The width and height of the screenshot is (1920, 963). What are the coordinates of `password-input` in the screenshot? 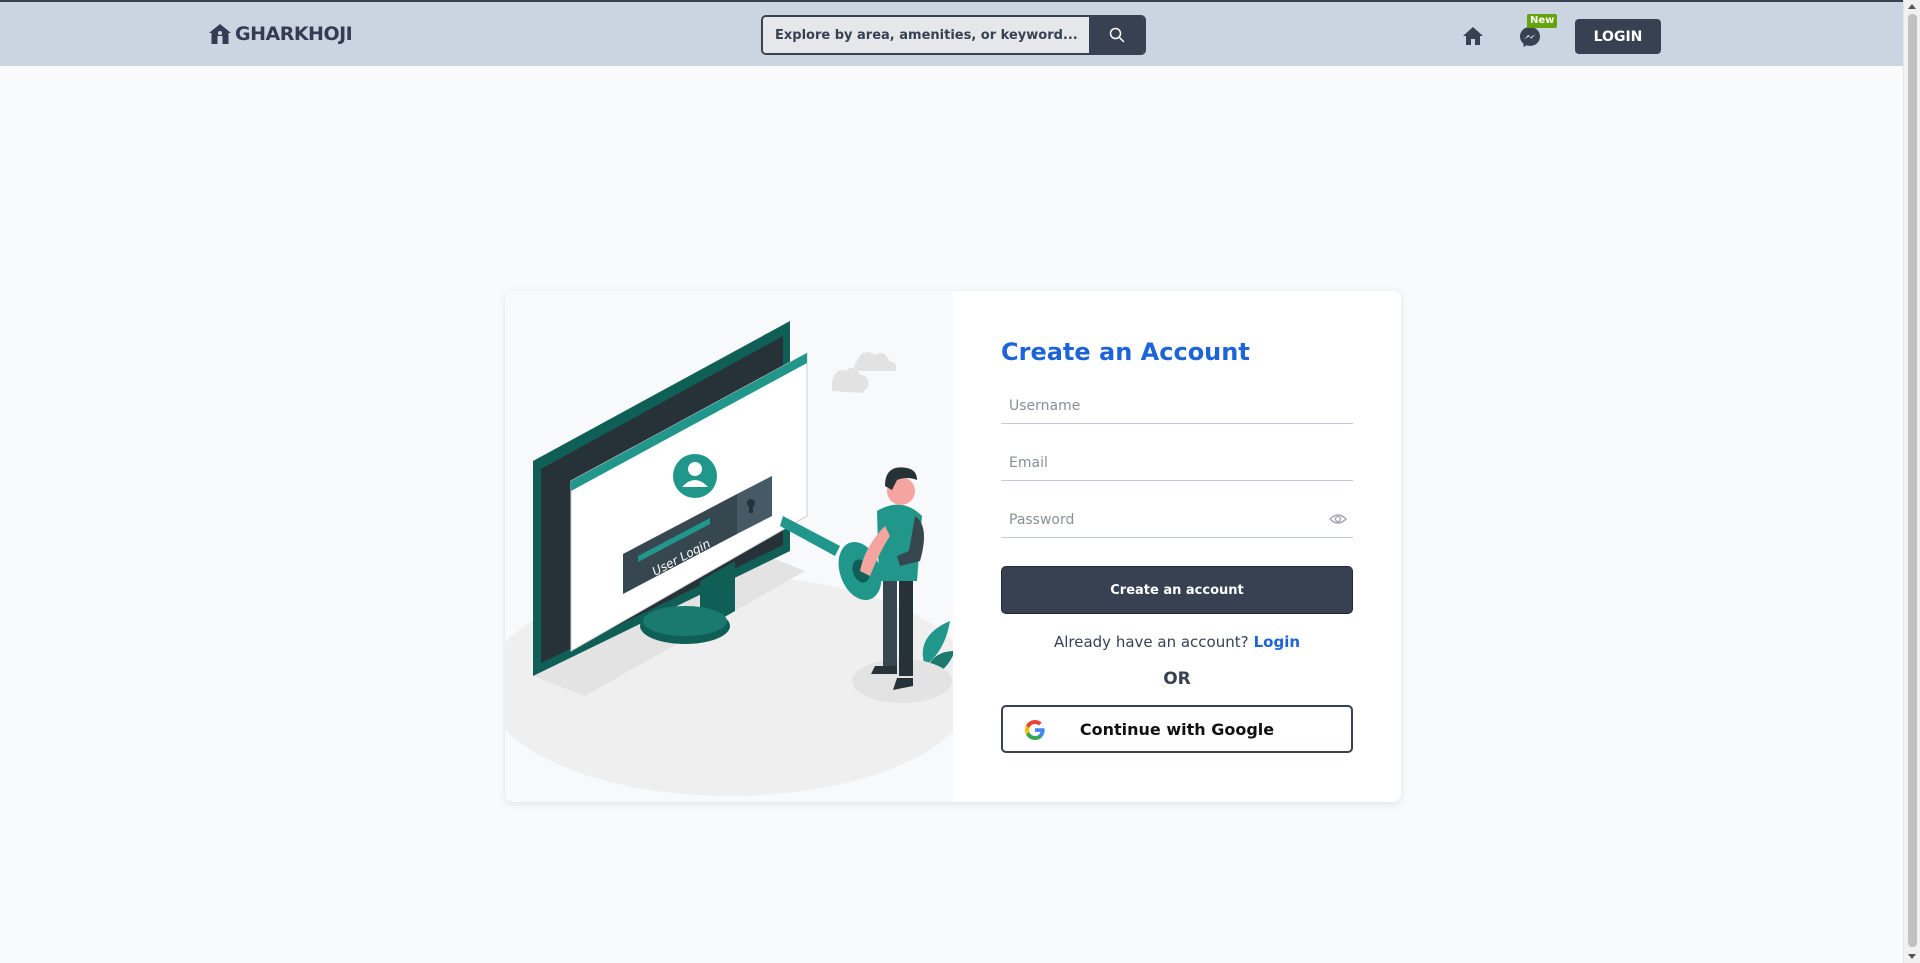 It's located at (1177, 519).